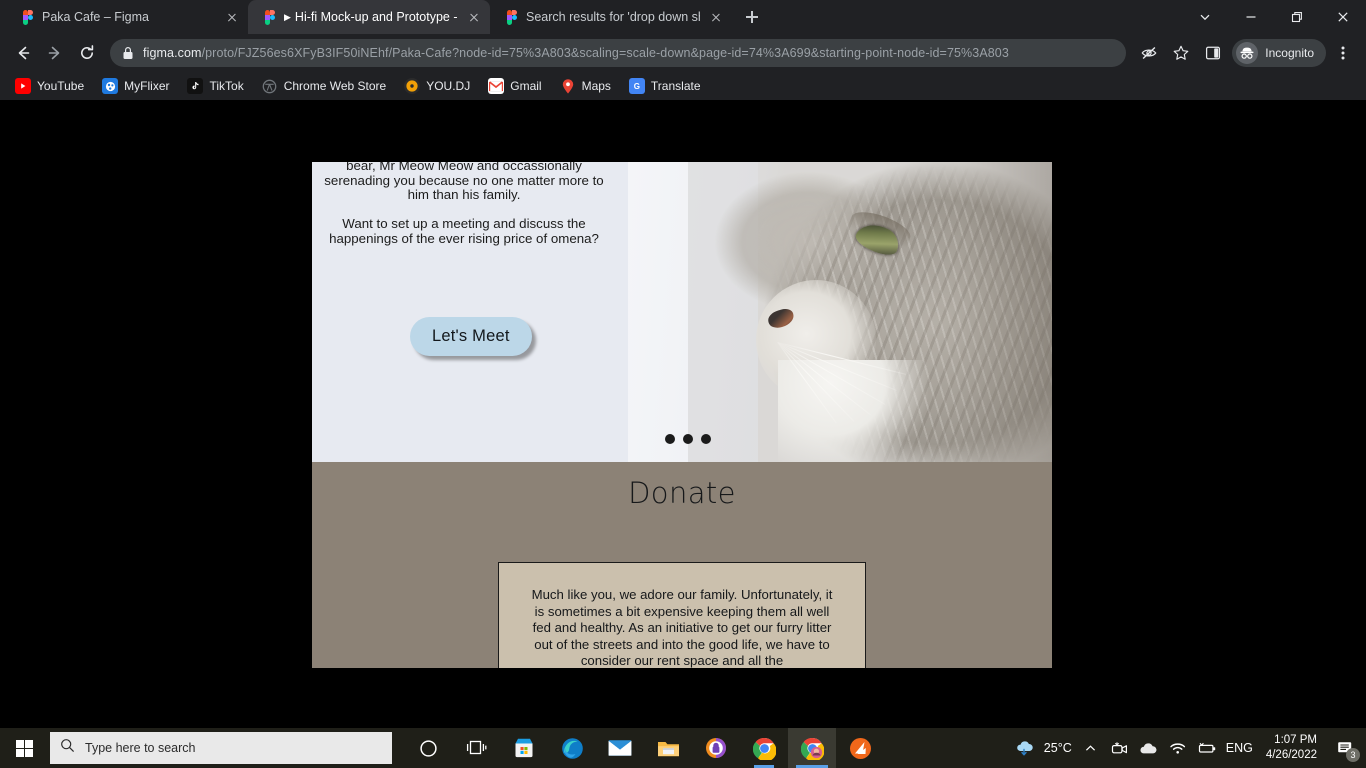 The width and height of the screenshot is (1366, 768). Describe the element at coordinates (287, 16) in the screenshot. I see `play-icon: ▶` at that location.